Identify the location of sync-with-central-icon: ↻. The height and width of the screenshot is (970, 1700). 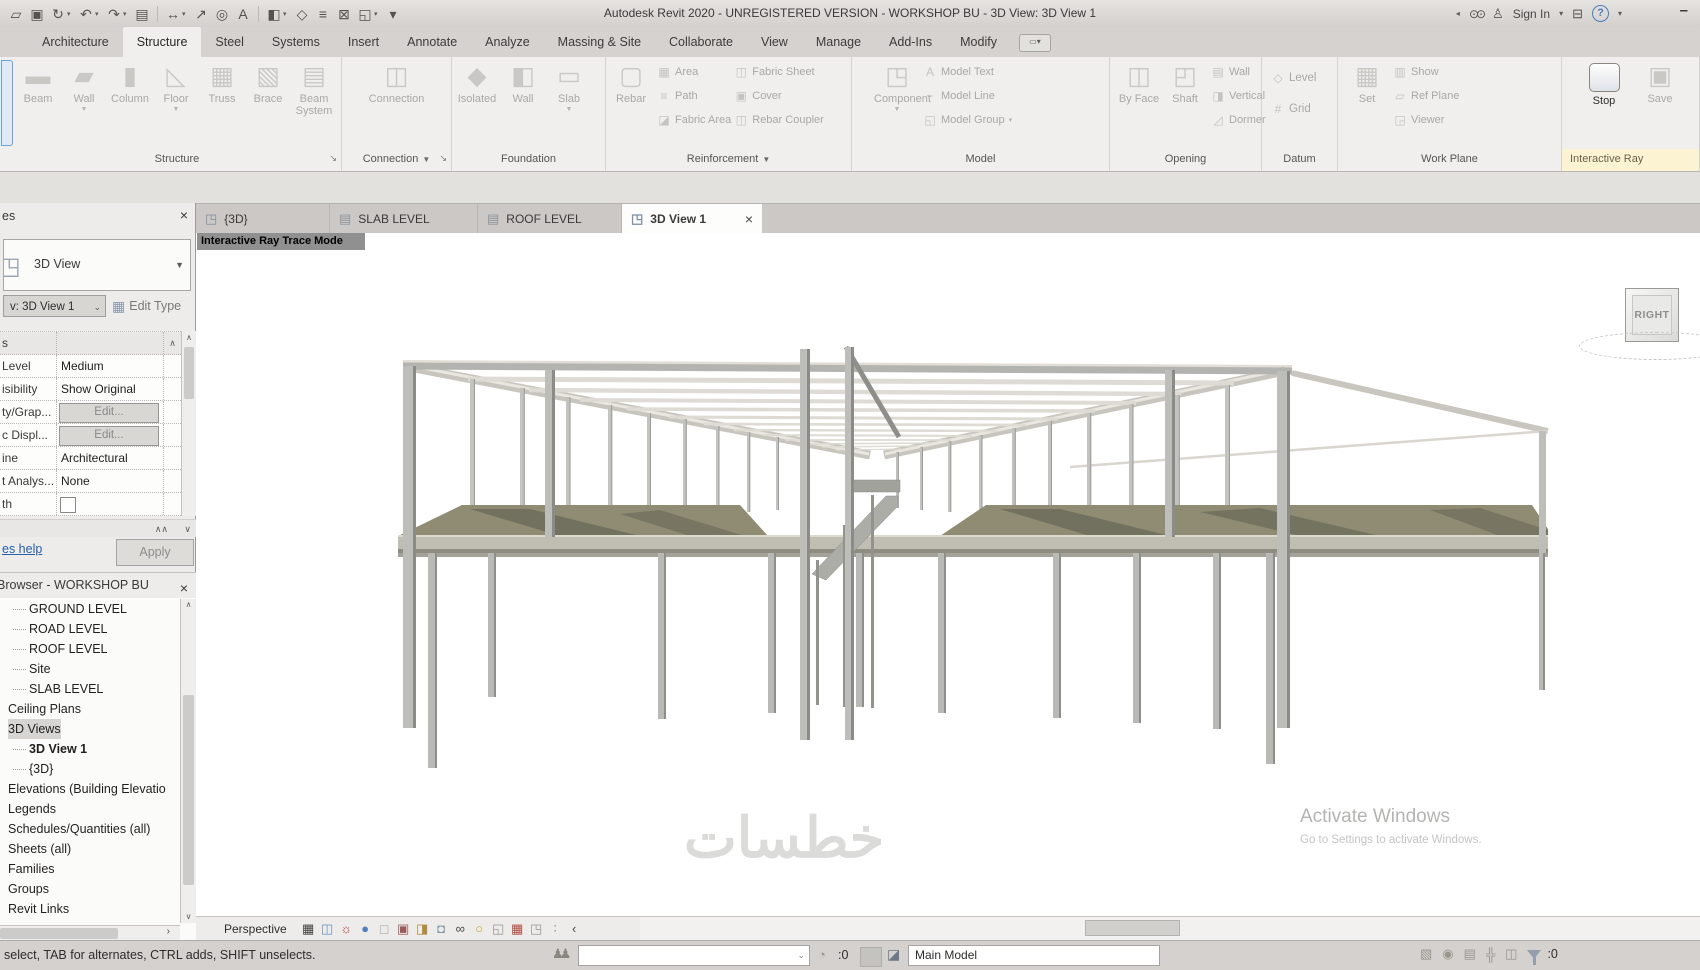
(58, 14).